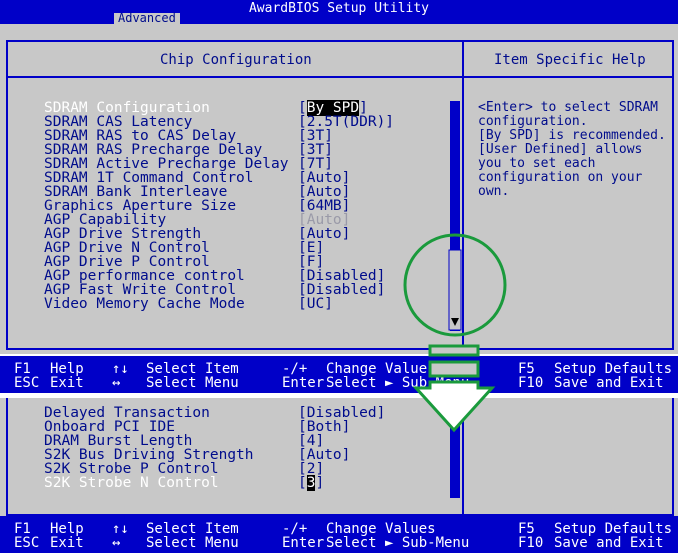 Image resolution: width=678 pixels, height=553 pixels. What do you see at coordinates (254, 248) in the screenshot?
I see `setting-row-agp-drive-n: AGP Drive N Control [E]` at bounding box center [254, 248].